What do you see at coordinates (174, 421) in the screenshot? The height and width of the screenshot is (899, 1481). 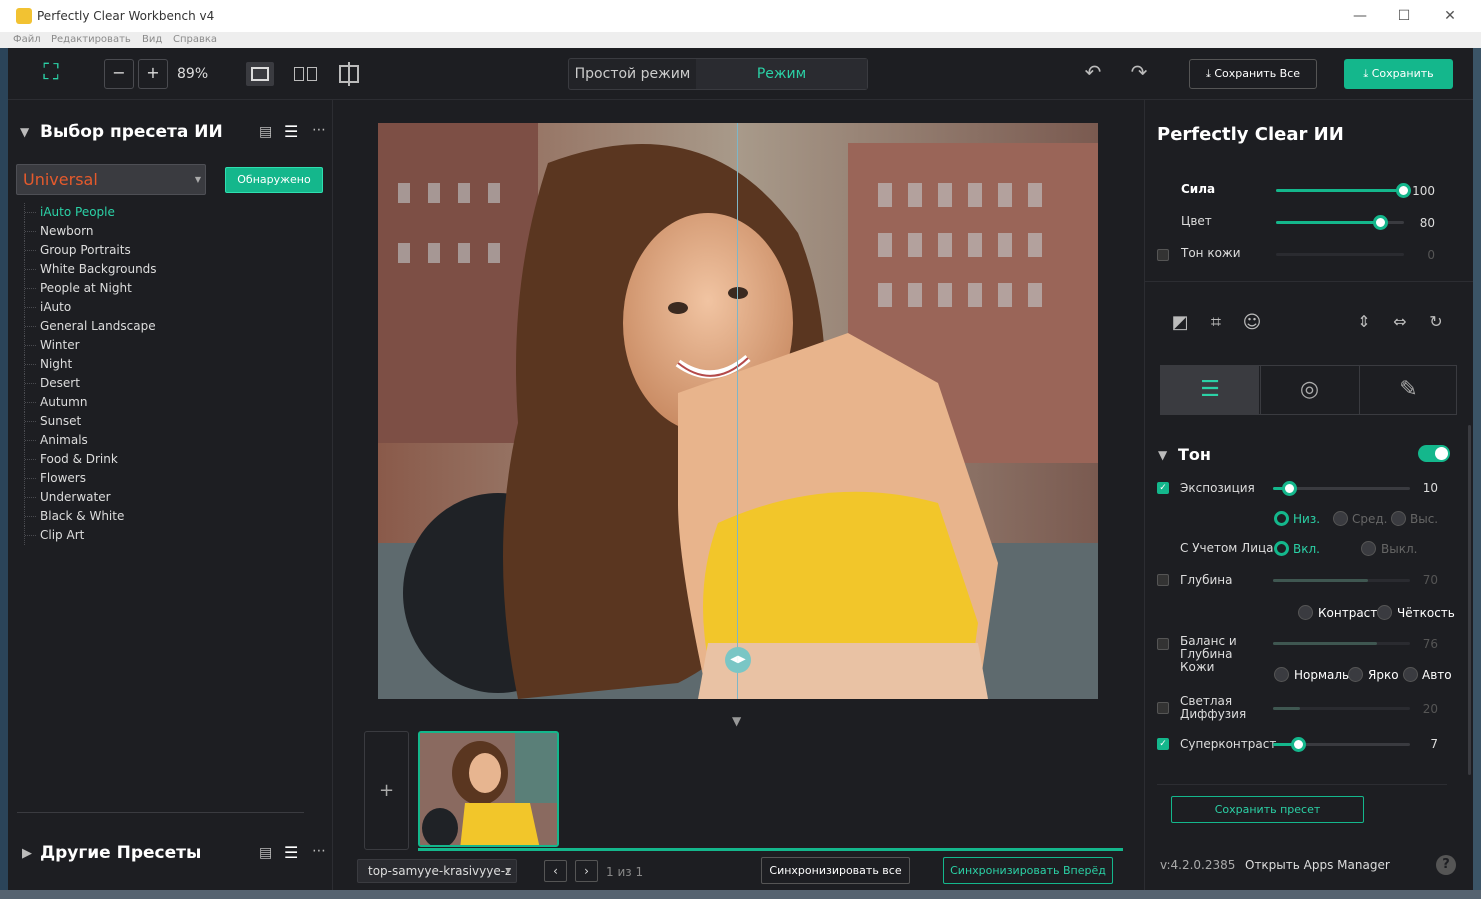 I see `preset-item: Sunset` at bounding box center [174, 421].